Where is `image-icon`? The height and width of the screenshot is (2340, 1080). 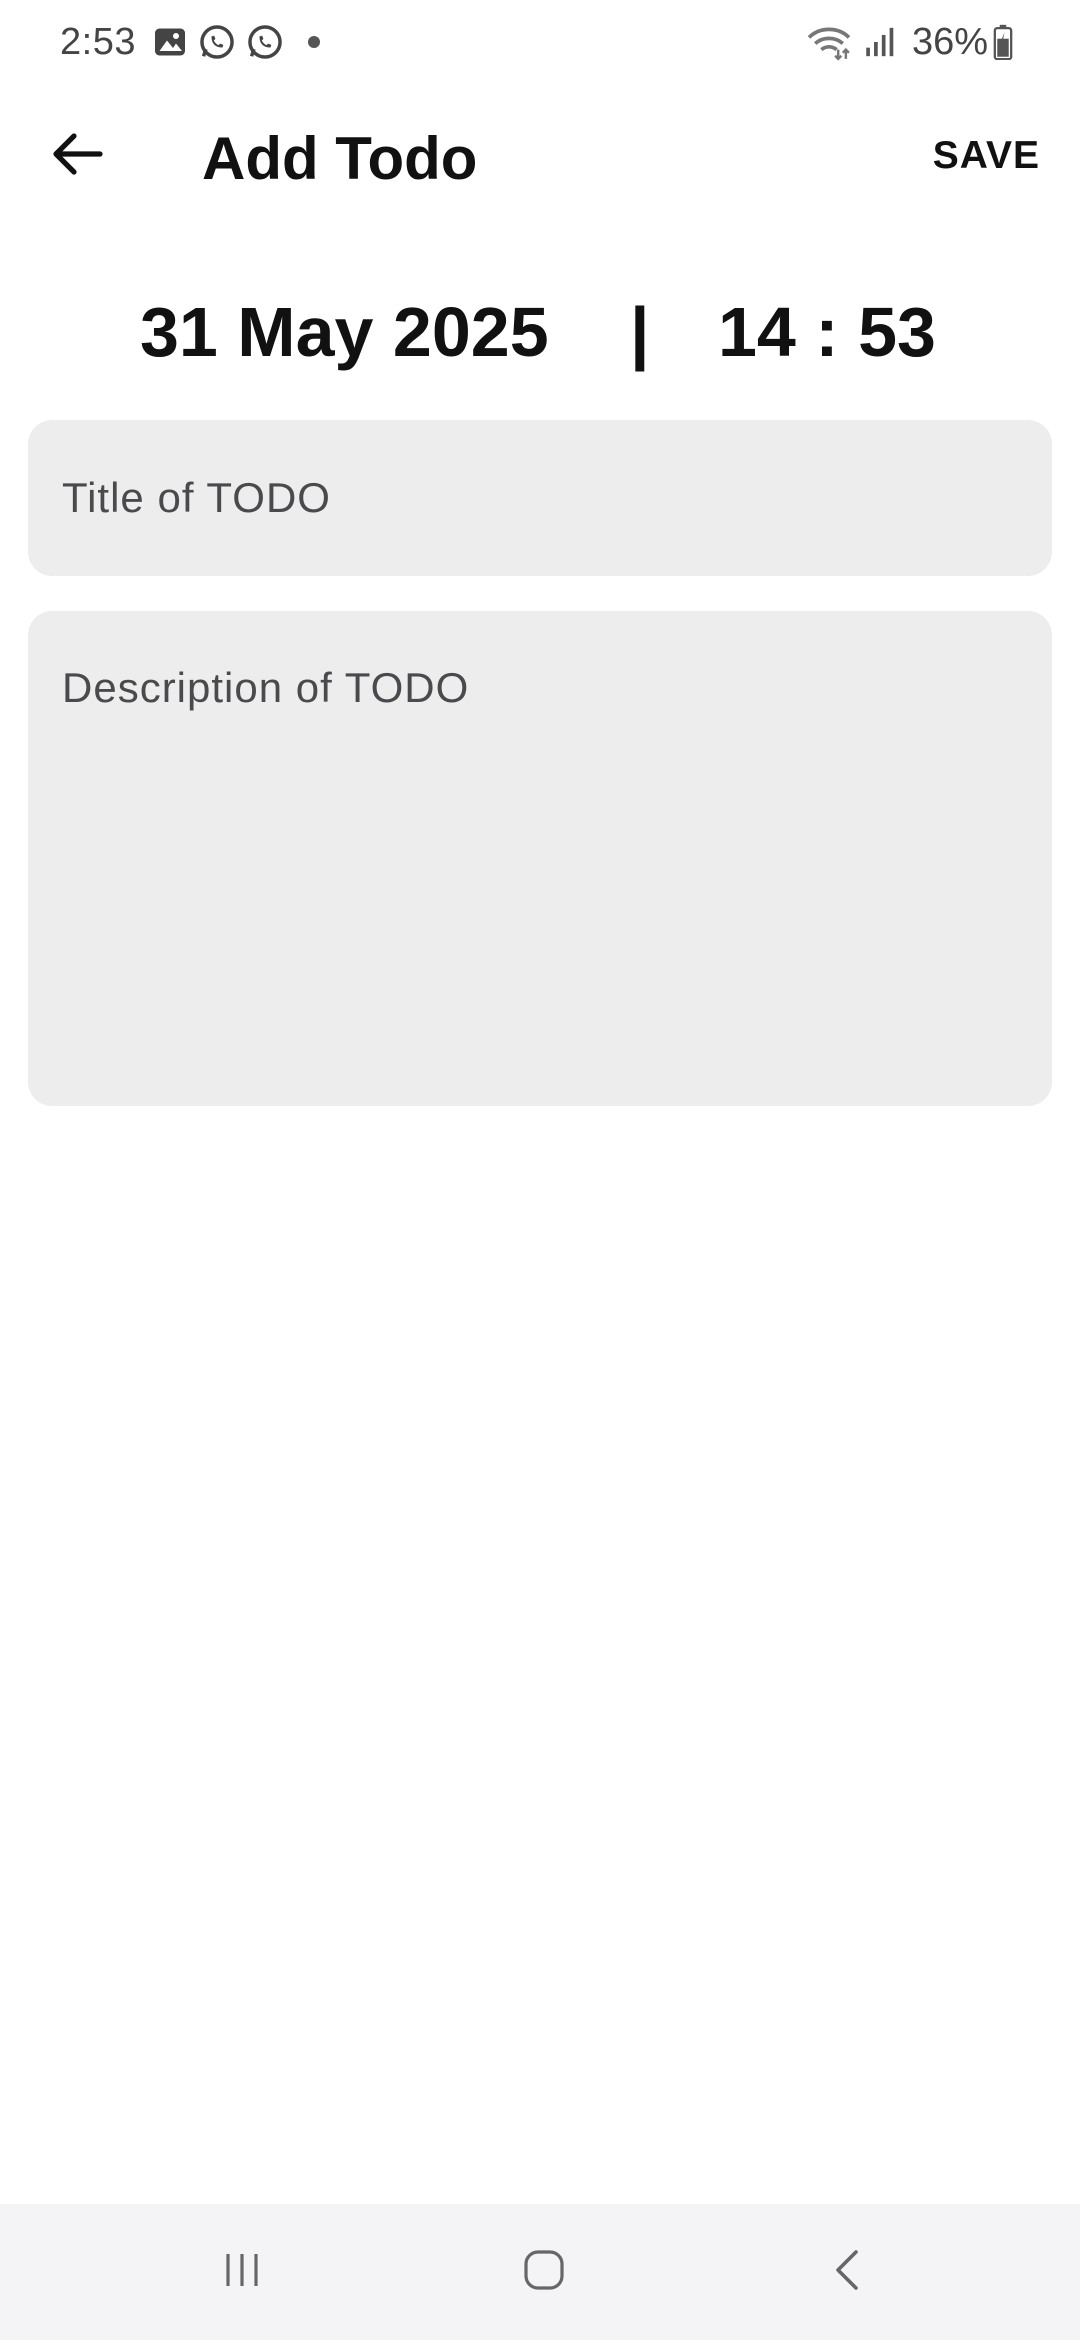 image-icon is located at coordinates (170, 42).